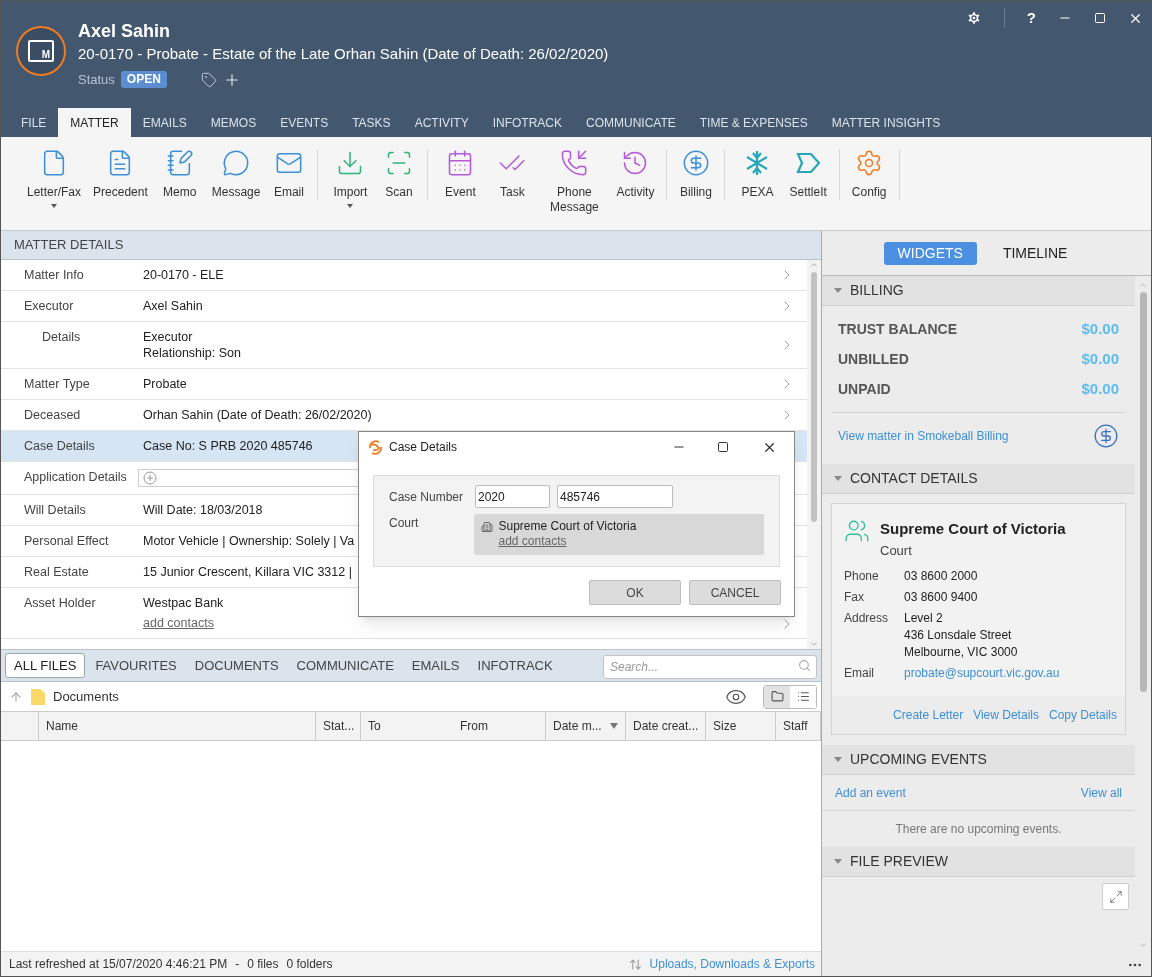 The width and height of the screenshot is (1152, 977). What do you see at coordinates (427, 497) in the screenshot?
I see `field-label: Case Number` at bounding box center [427, 497].